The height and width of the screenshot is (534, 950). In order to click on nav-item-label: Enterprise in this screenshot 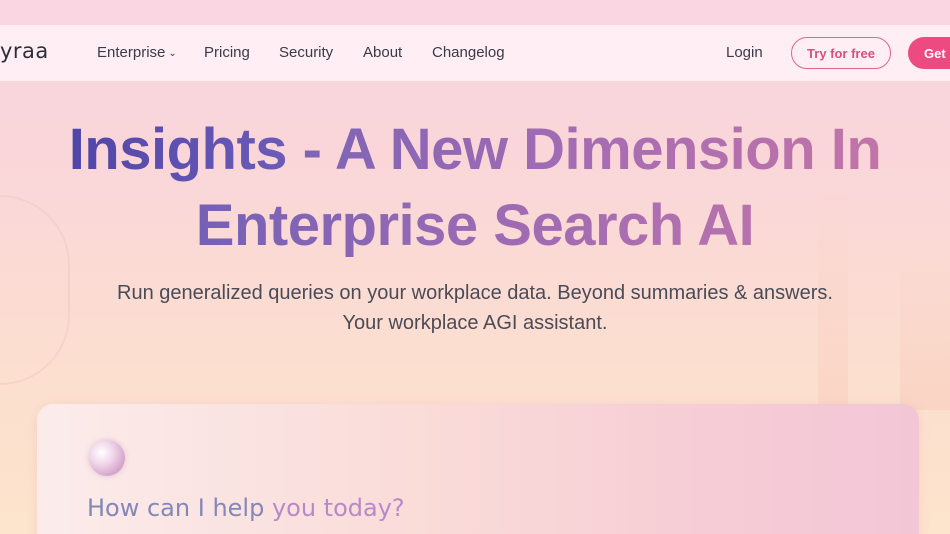, I will do `click(131, 52)`.